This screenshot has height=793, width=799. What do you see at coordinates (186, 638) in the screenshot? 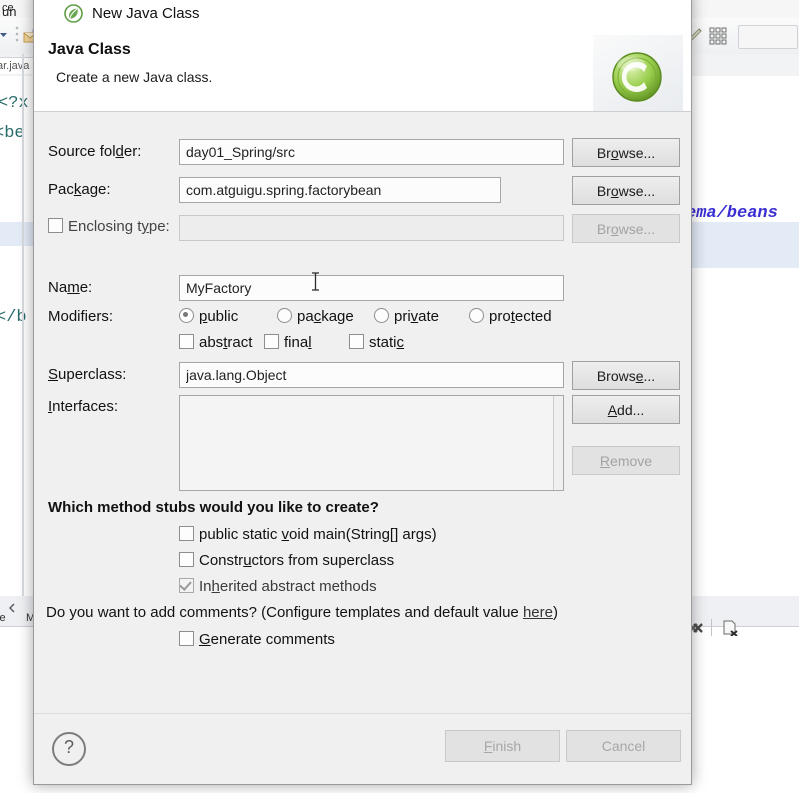
I see `checkbox-mark-generate-comments` at bounding box center [186, 638].